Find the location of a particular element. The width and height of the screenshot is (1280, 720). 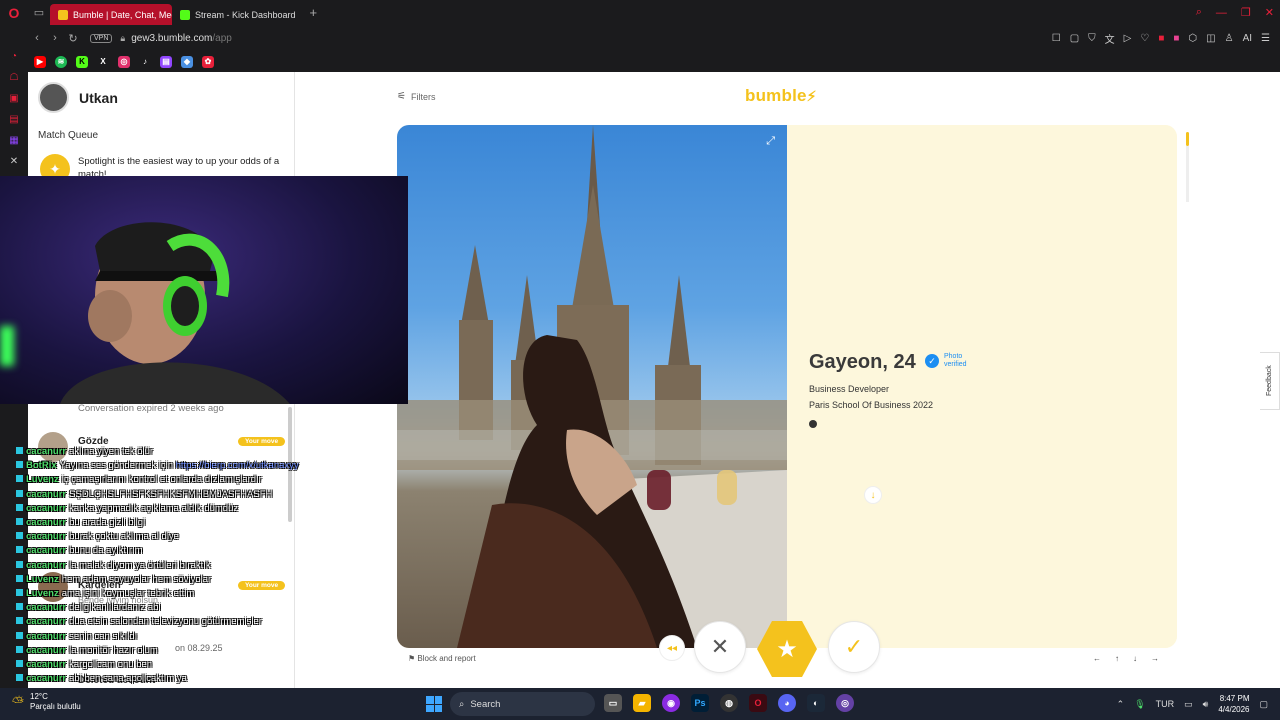

opera-gx-icon: O is located at coordinates (758, 703).